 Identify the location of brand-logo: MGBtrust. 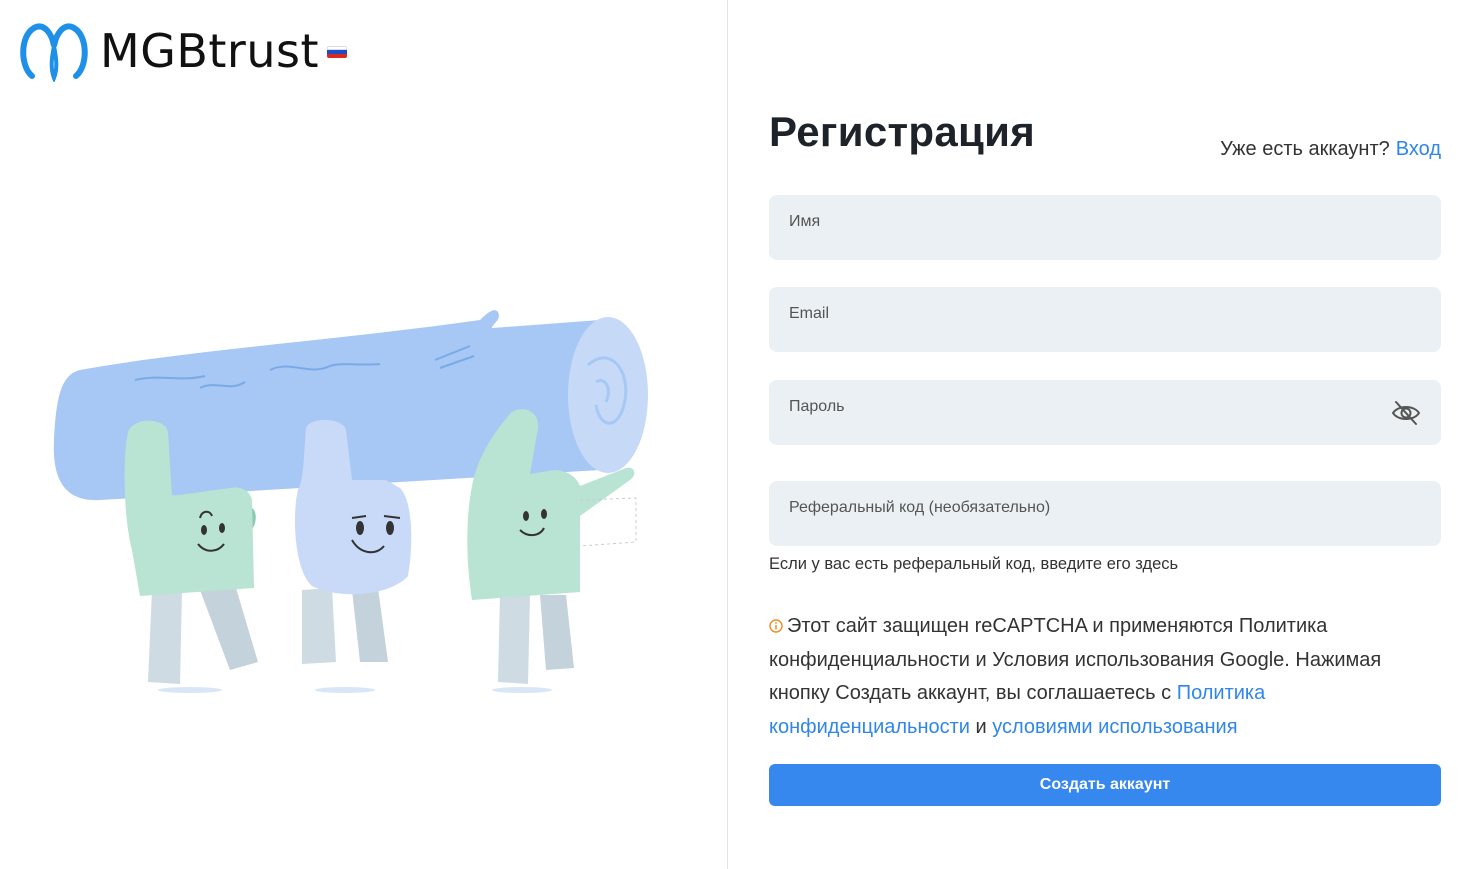
(182, 51).